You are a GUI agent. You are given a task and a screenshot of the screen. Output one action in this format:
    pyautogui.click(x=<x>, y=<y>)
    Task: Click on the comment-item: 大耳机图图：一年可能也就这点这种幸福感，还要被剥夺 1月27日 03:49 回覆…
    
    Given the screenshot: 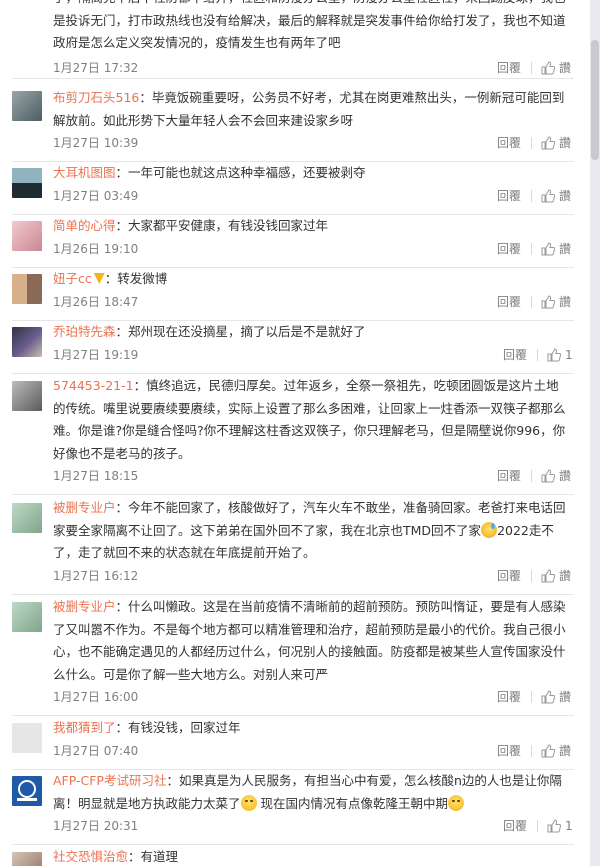 What is the action you would take?
    pyautogui.click(x=295, y=188)
    